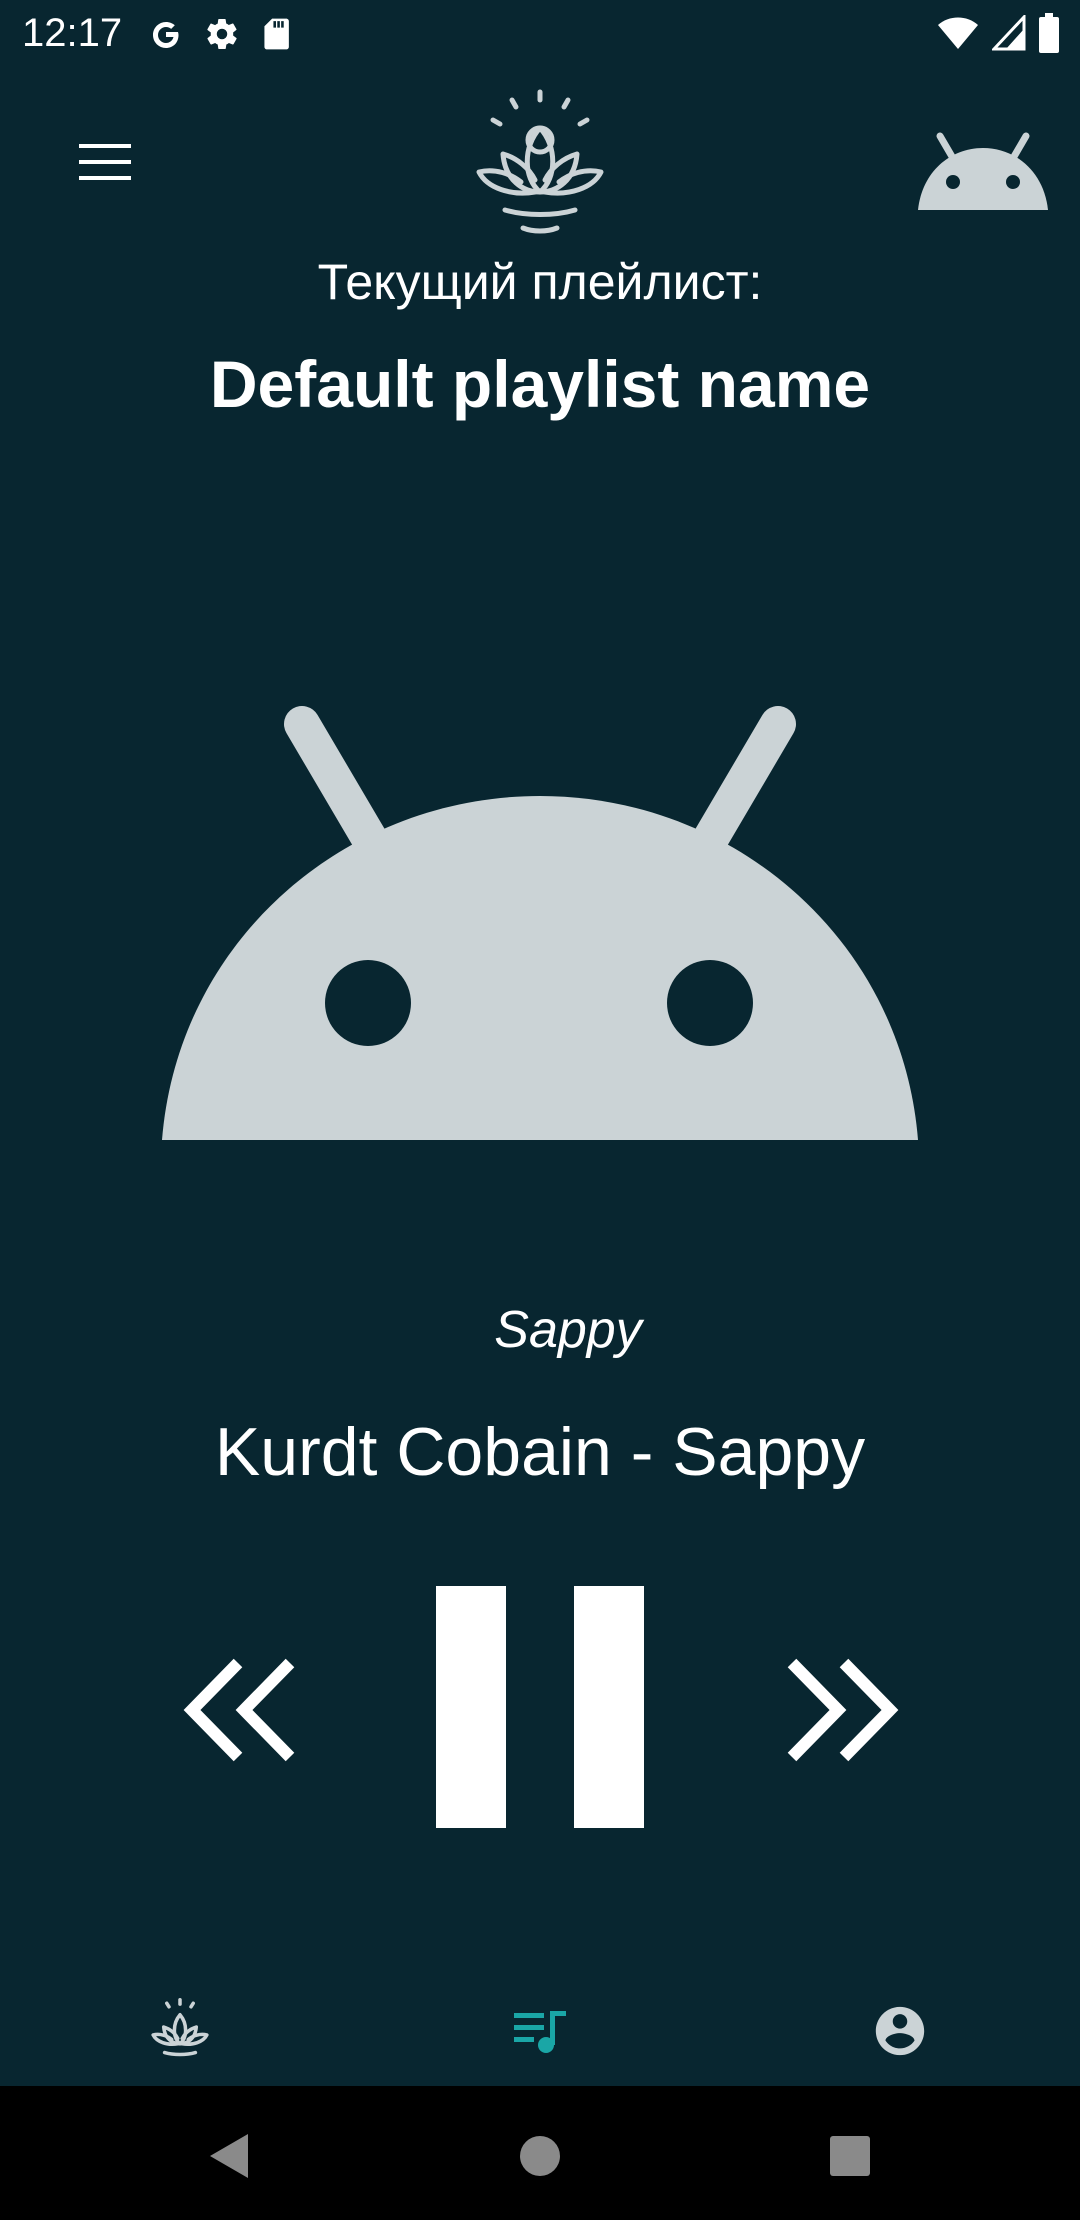 The height and width of the screenshot is (2220, 1080). What do you see at coordinates (180, 2027) in the screenshot?
I see `lotus-icon` at bounding box center [180, 2027].